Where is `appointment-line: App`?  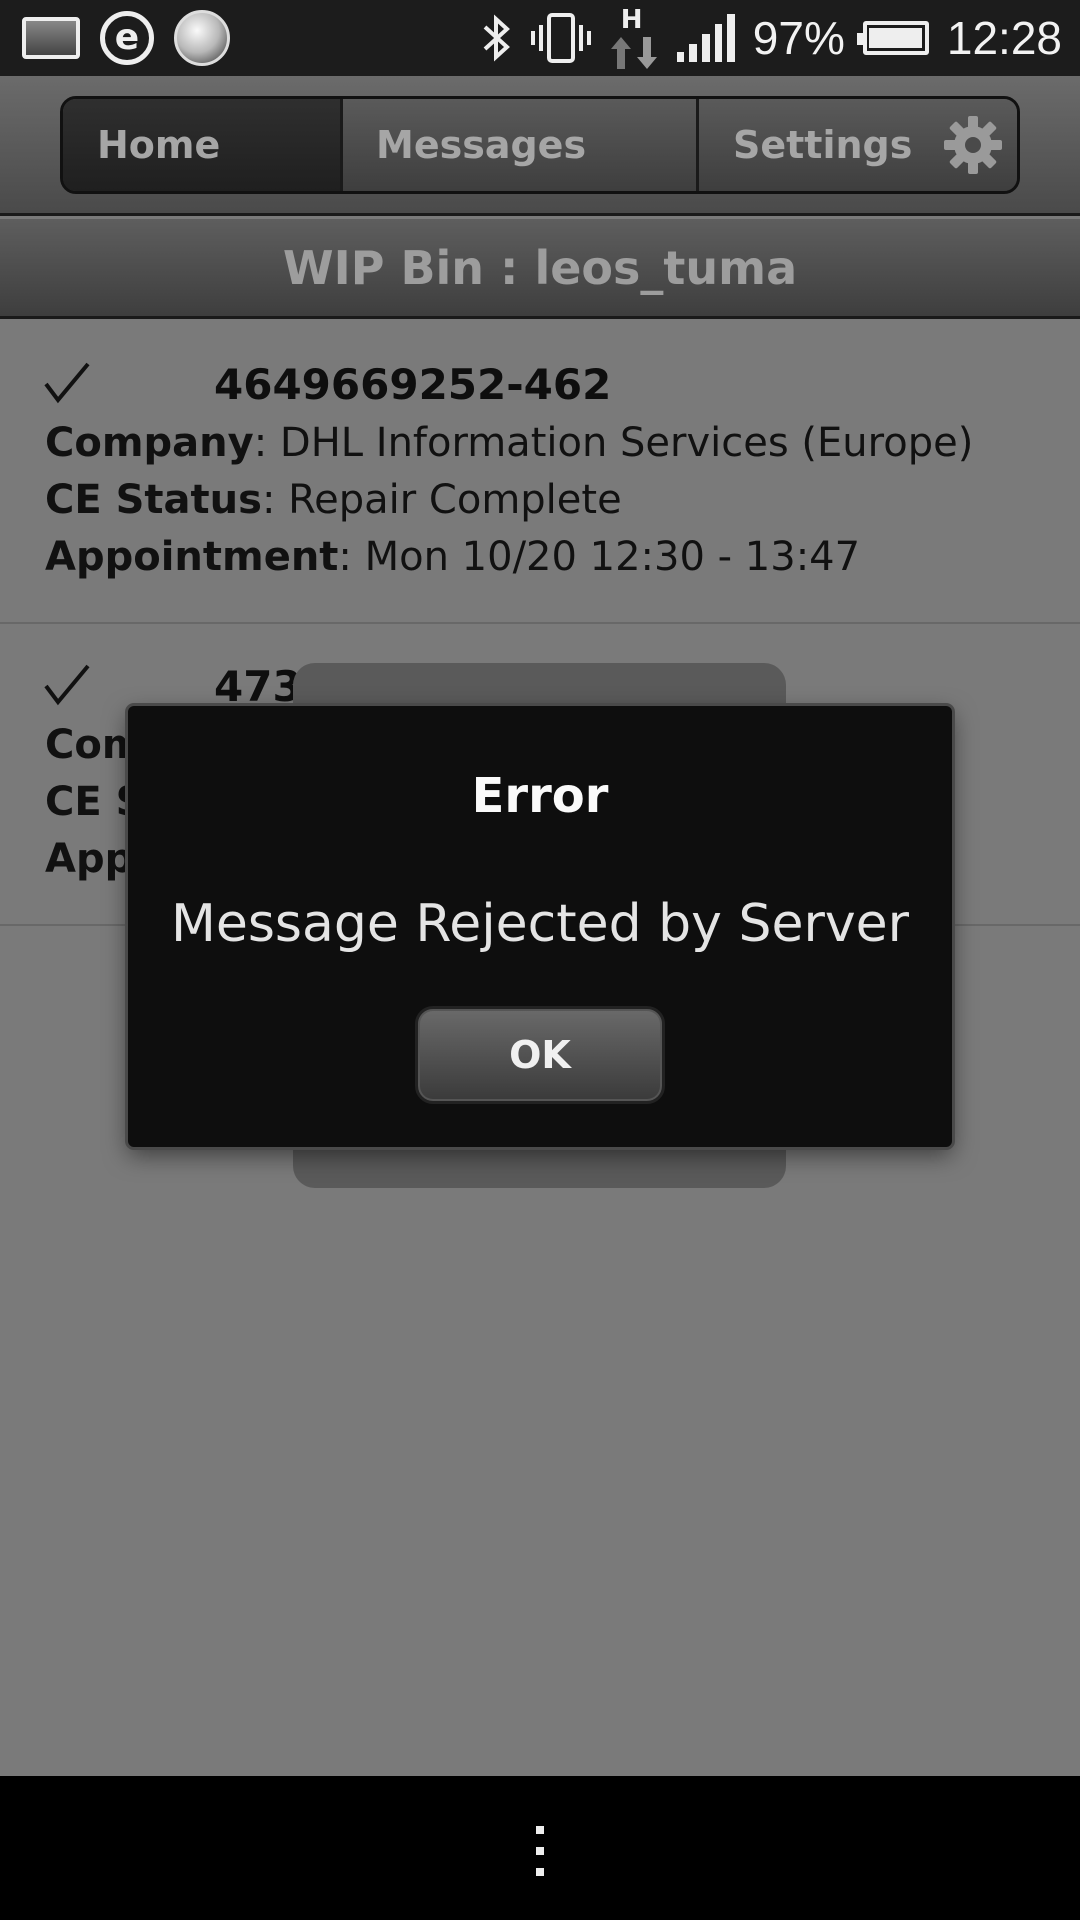
appointment-line: App is located at coordinates (89, 859).